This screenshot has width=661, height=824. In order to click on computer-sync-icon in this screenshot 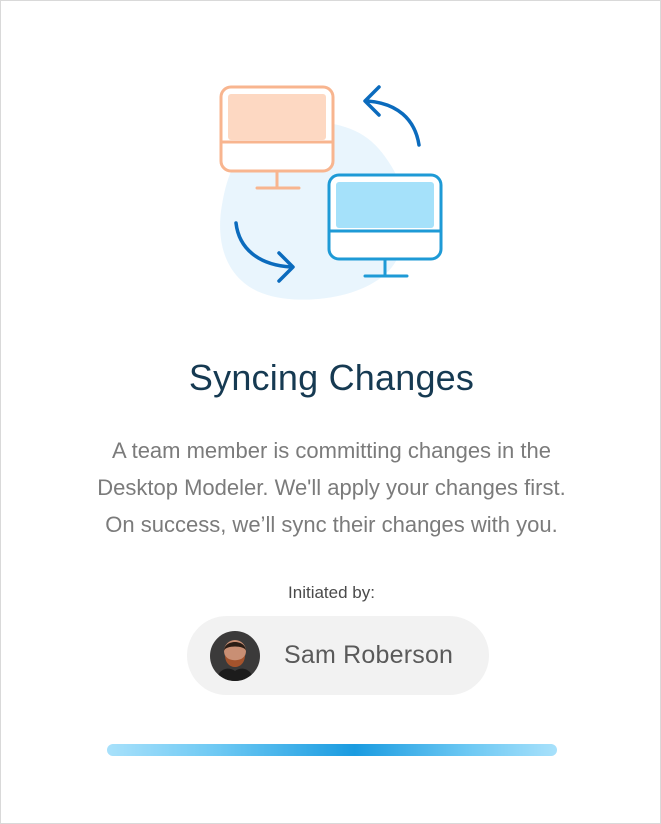, I will do `click(331, 191)`.